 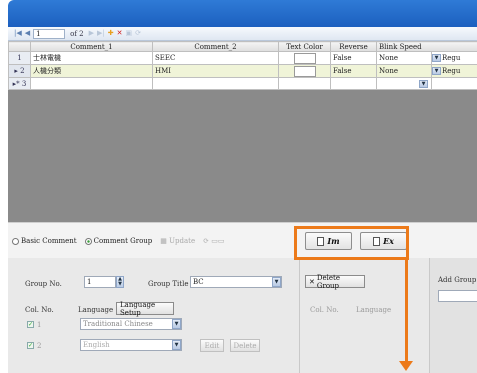 I want to click on add-group-label: Add Group, so click(x=457, y=280).